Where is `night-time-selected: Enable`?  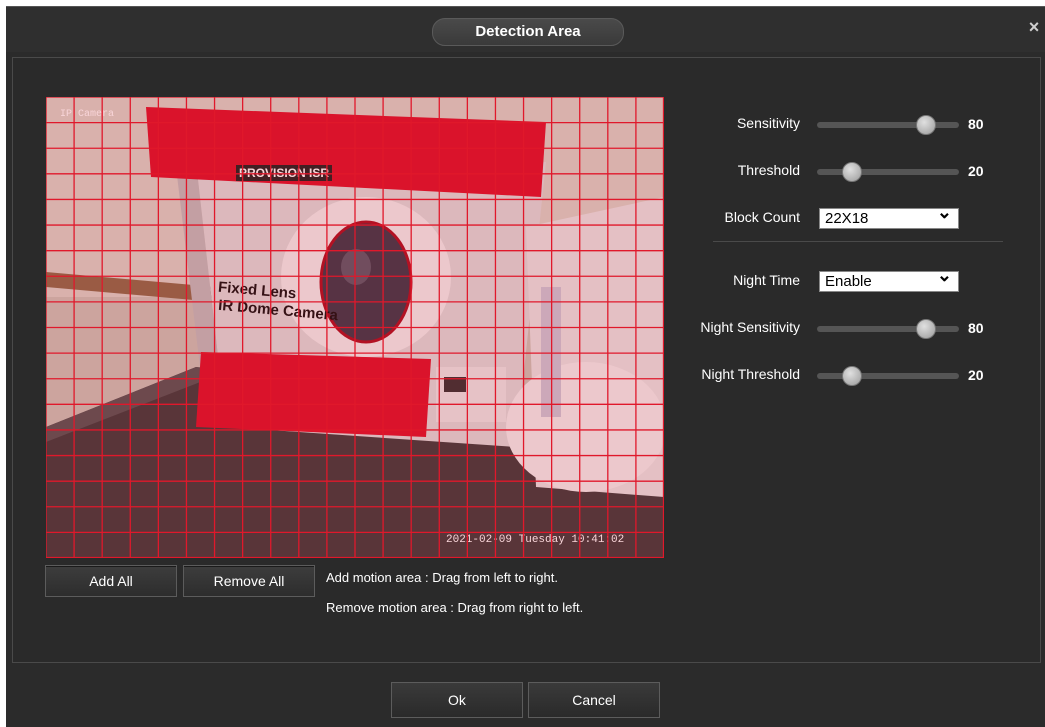
night-time-selected: Enable is located at coordinates (848, 281).